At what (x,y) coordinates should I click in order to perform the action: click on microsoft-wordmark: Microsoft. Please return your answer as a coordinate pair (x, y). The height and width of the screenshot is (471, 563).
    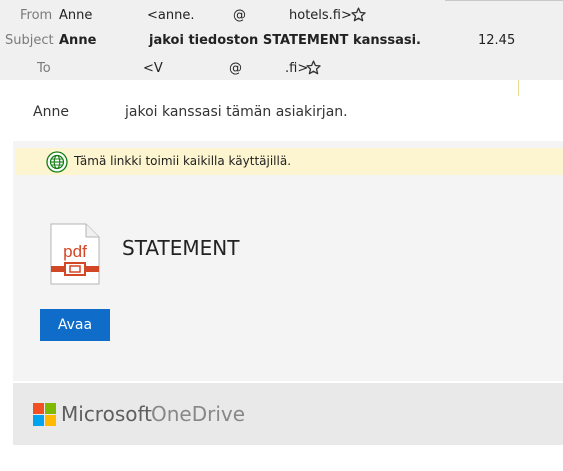
    Looking at the image, I should click on (107, 414).